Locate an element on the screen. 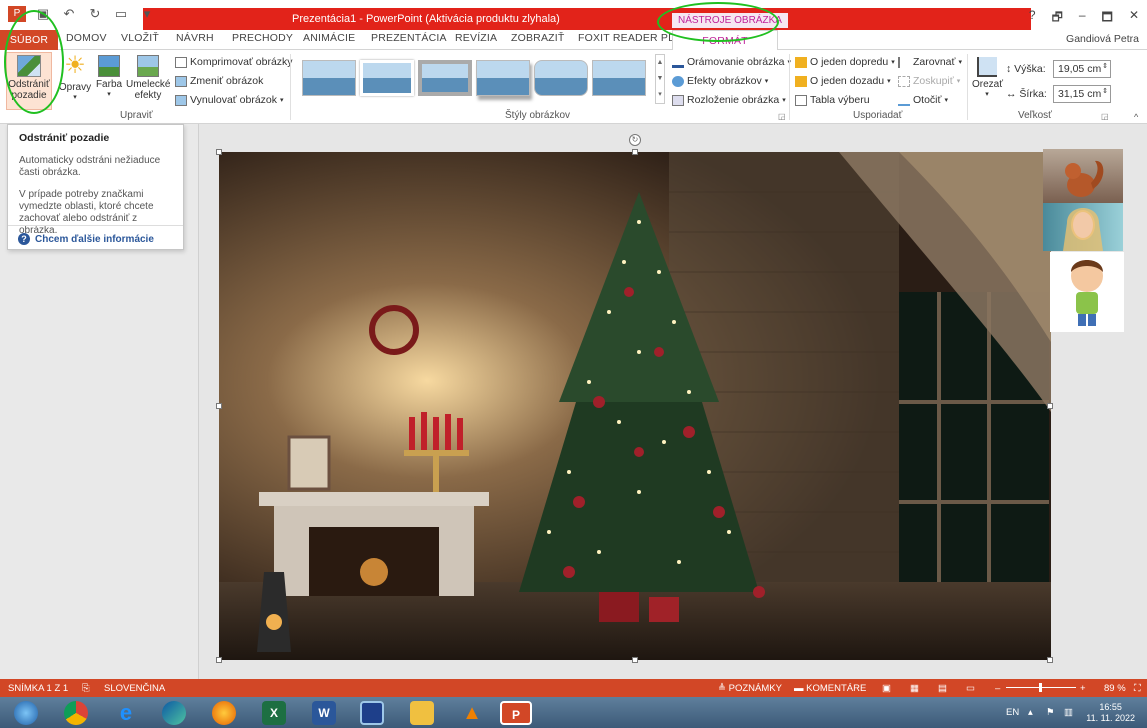 Image resolution: width=1147 pixels, height=728 pixels. input-language: EN is located at coordinates (1012, 712).